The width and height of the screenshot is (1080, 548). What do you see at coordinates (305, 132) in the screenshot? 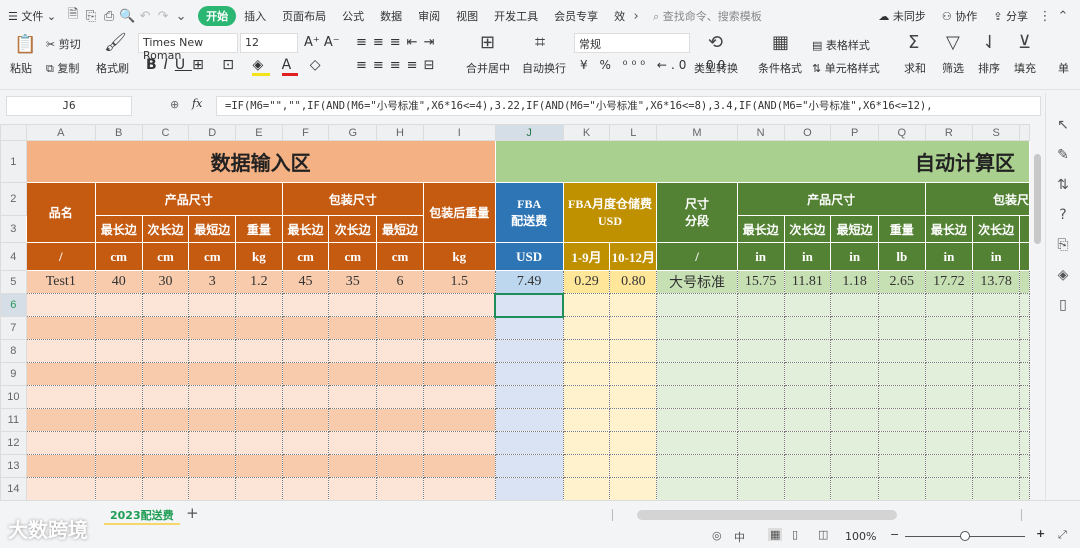
I see `column-header-f: F` at bounding box center [305, 132].